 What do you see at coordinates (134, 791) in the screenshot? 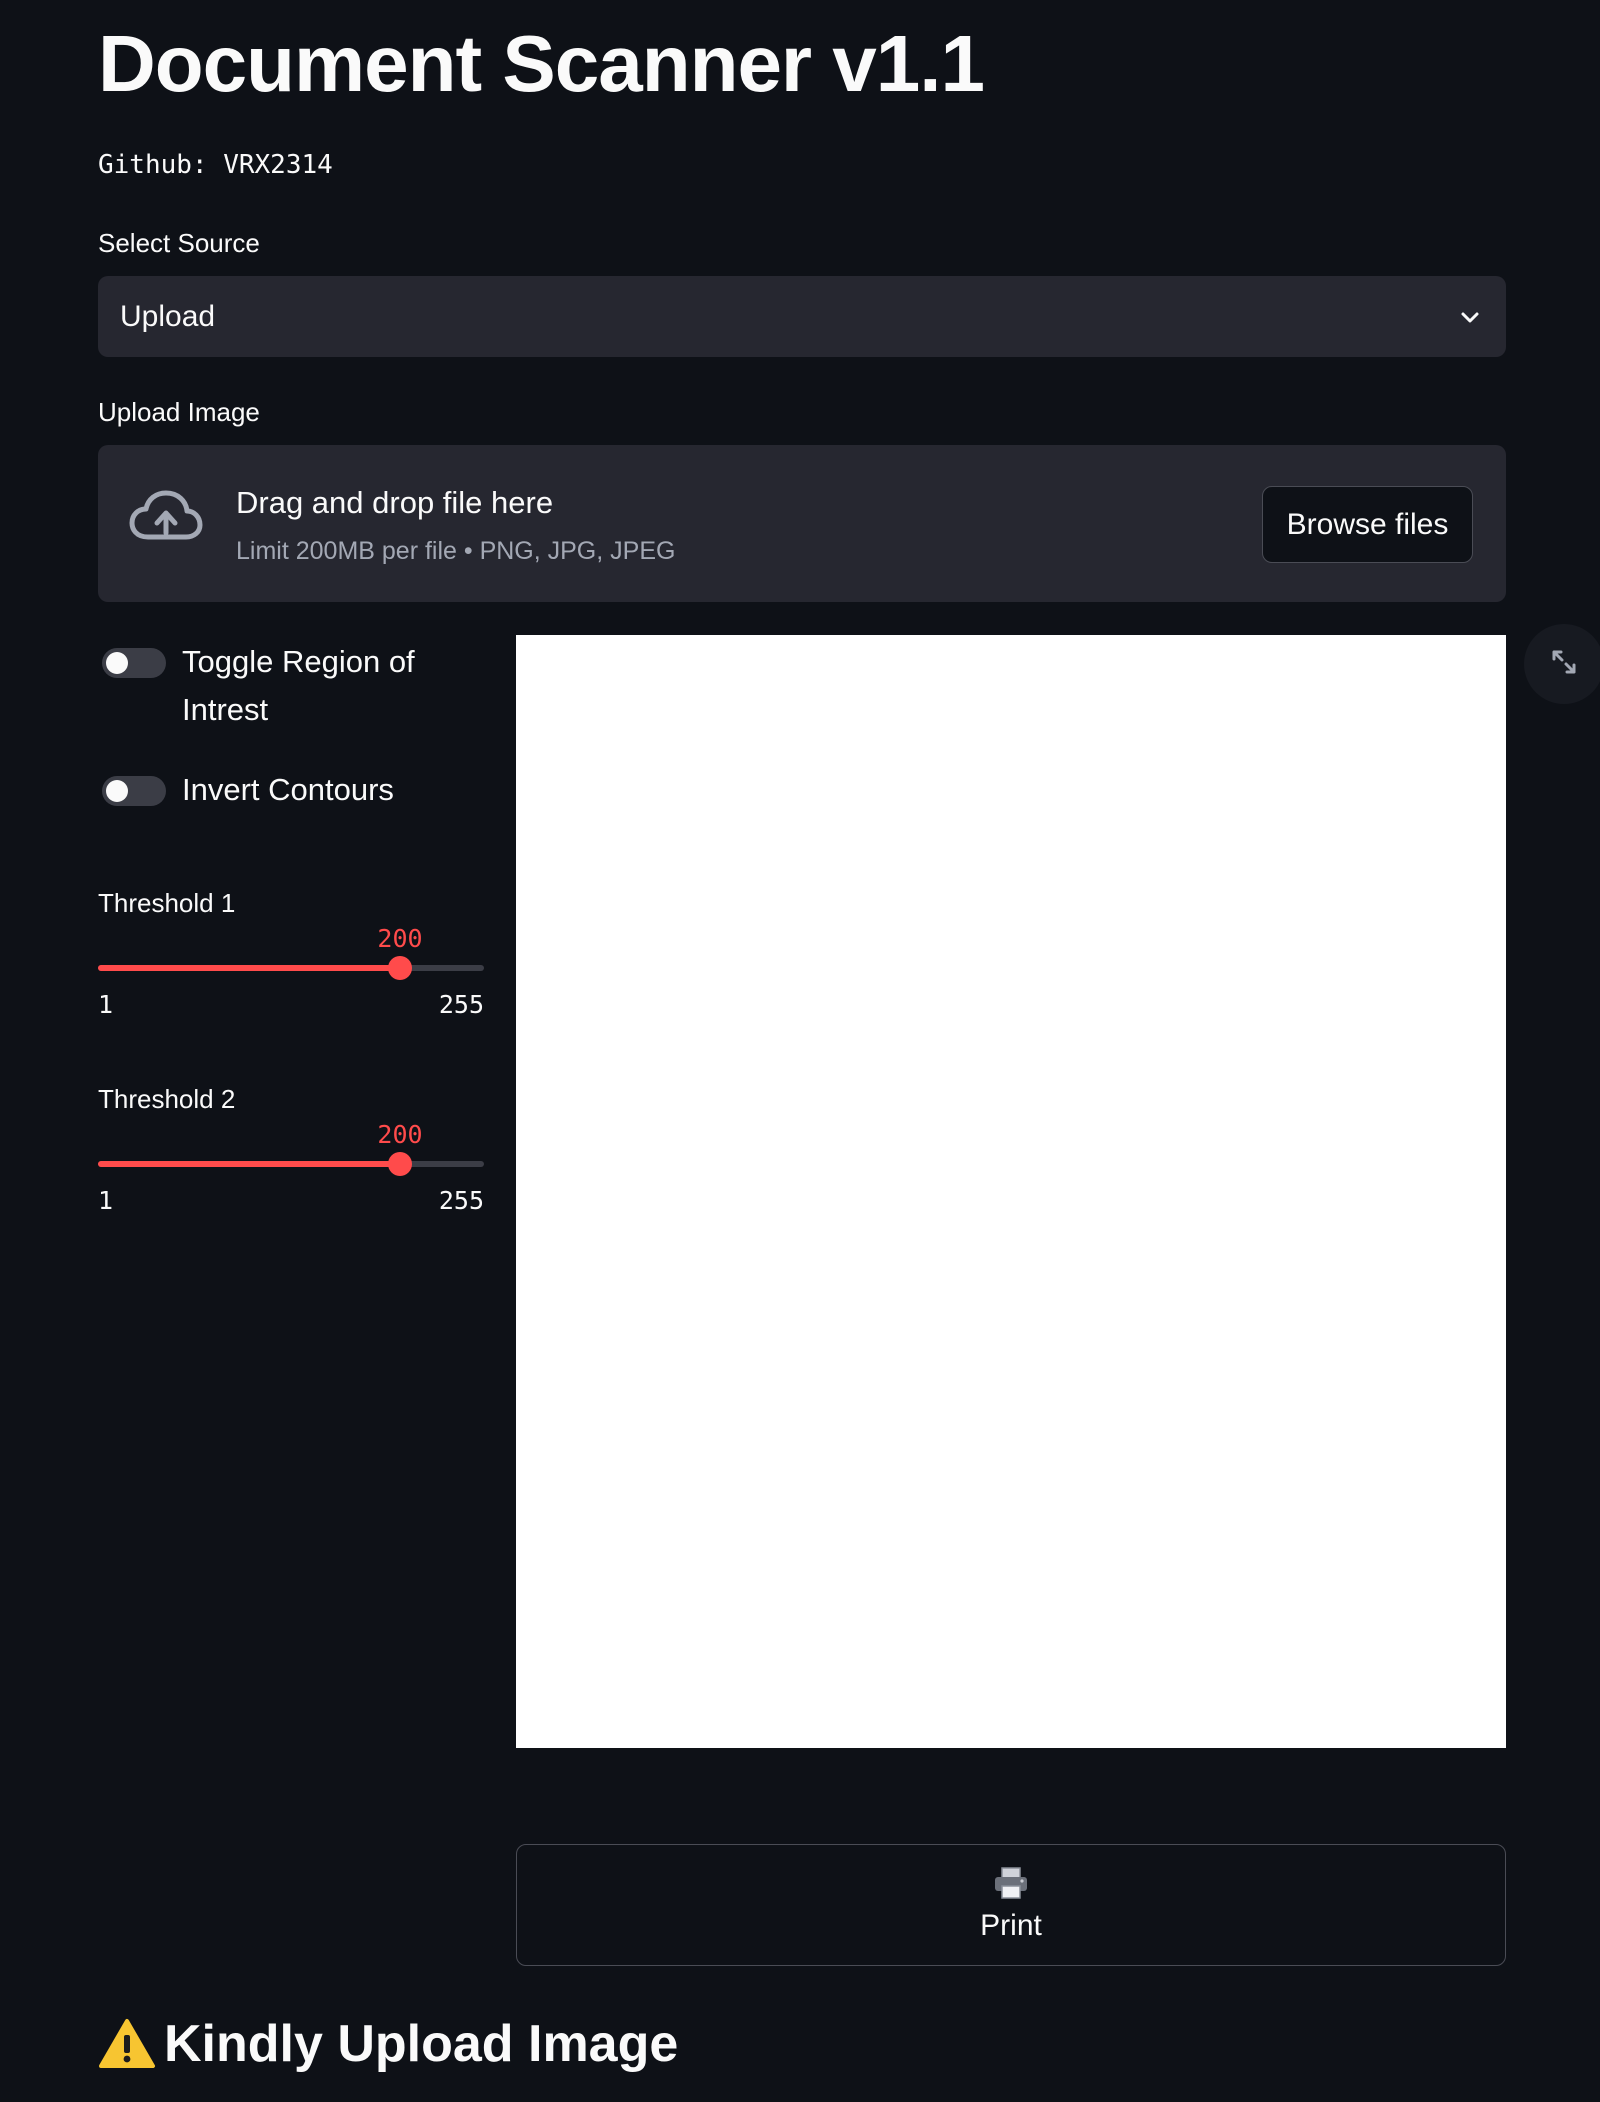
I see `invert-contours-switch` at bounding box center [134, 791].